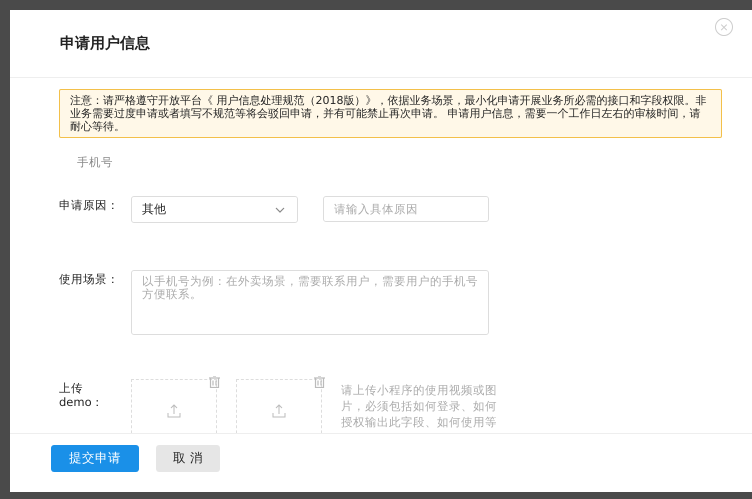 This screenshot has width=752, height=499. Describe the element at coordinates (89, 278) in the screenshot. I see `scene-label: 使用场景：` at that location.